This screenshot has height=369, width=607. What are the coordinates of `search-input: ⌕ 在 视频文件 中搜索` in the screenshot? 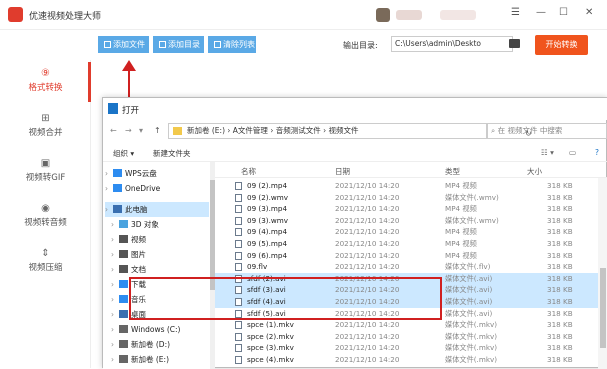 It's located at (546, 131).